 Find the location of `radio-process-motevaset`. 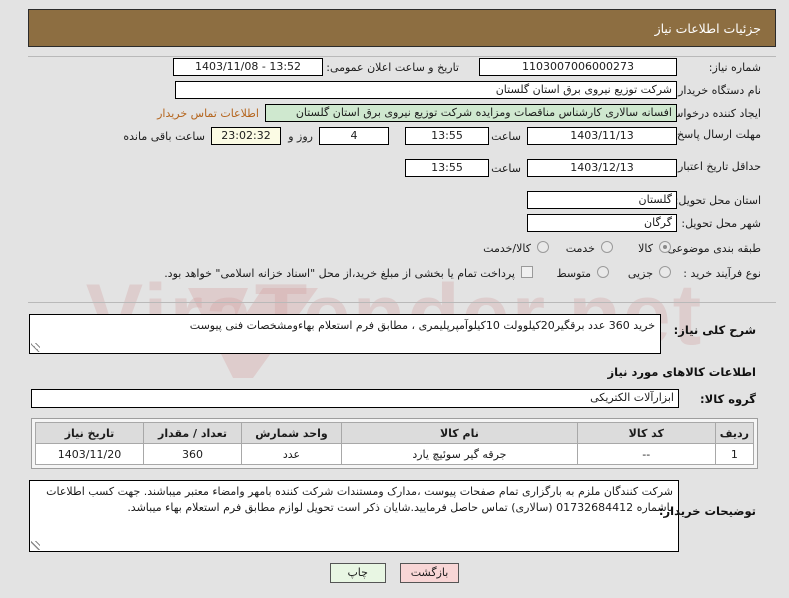

radio-process-motevaset is located at coordinates (603, 272).